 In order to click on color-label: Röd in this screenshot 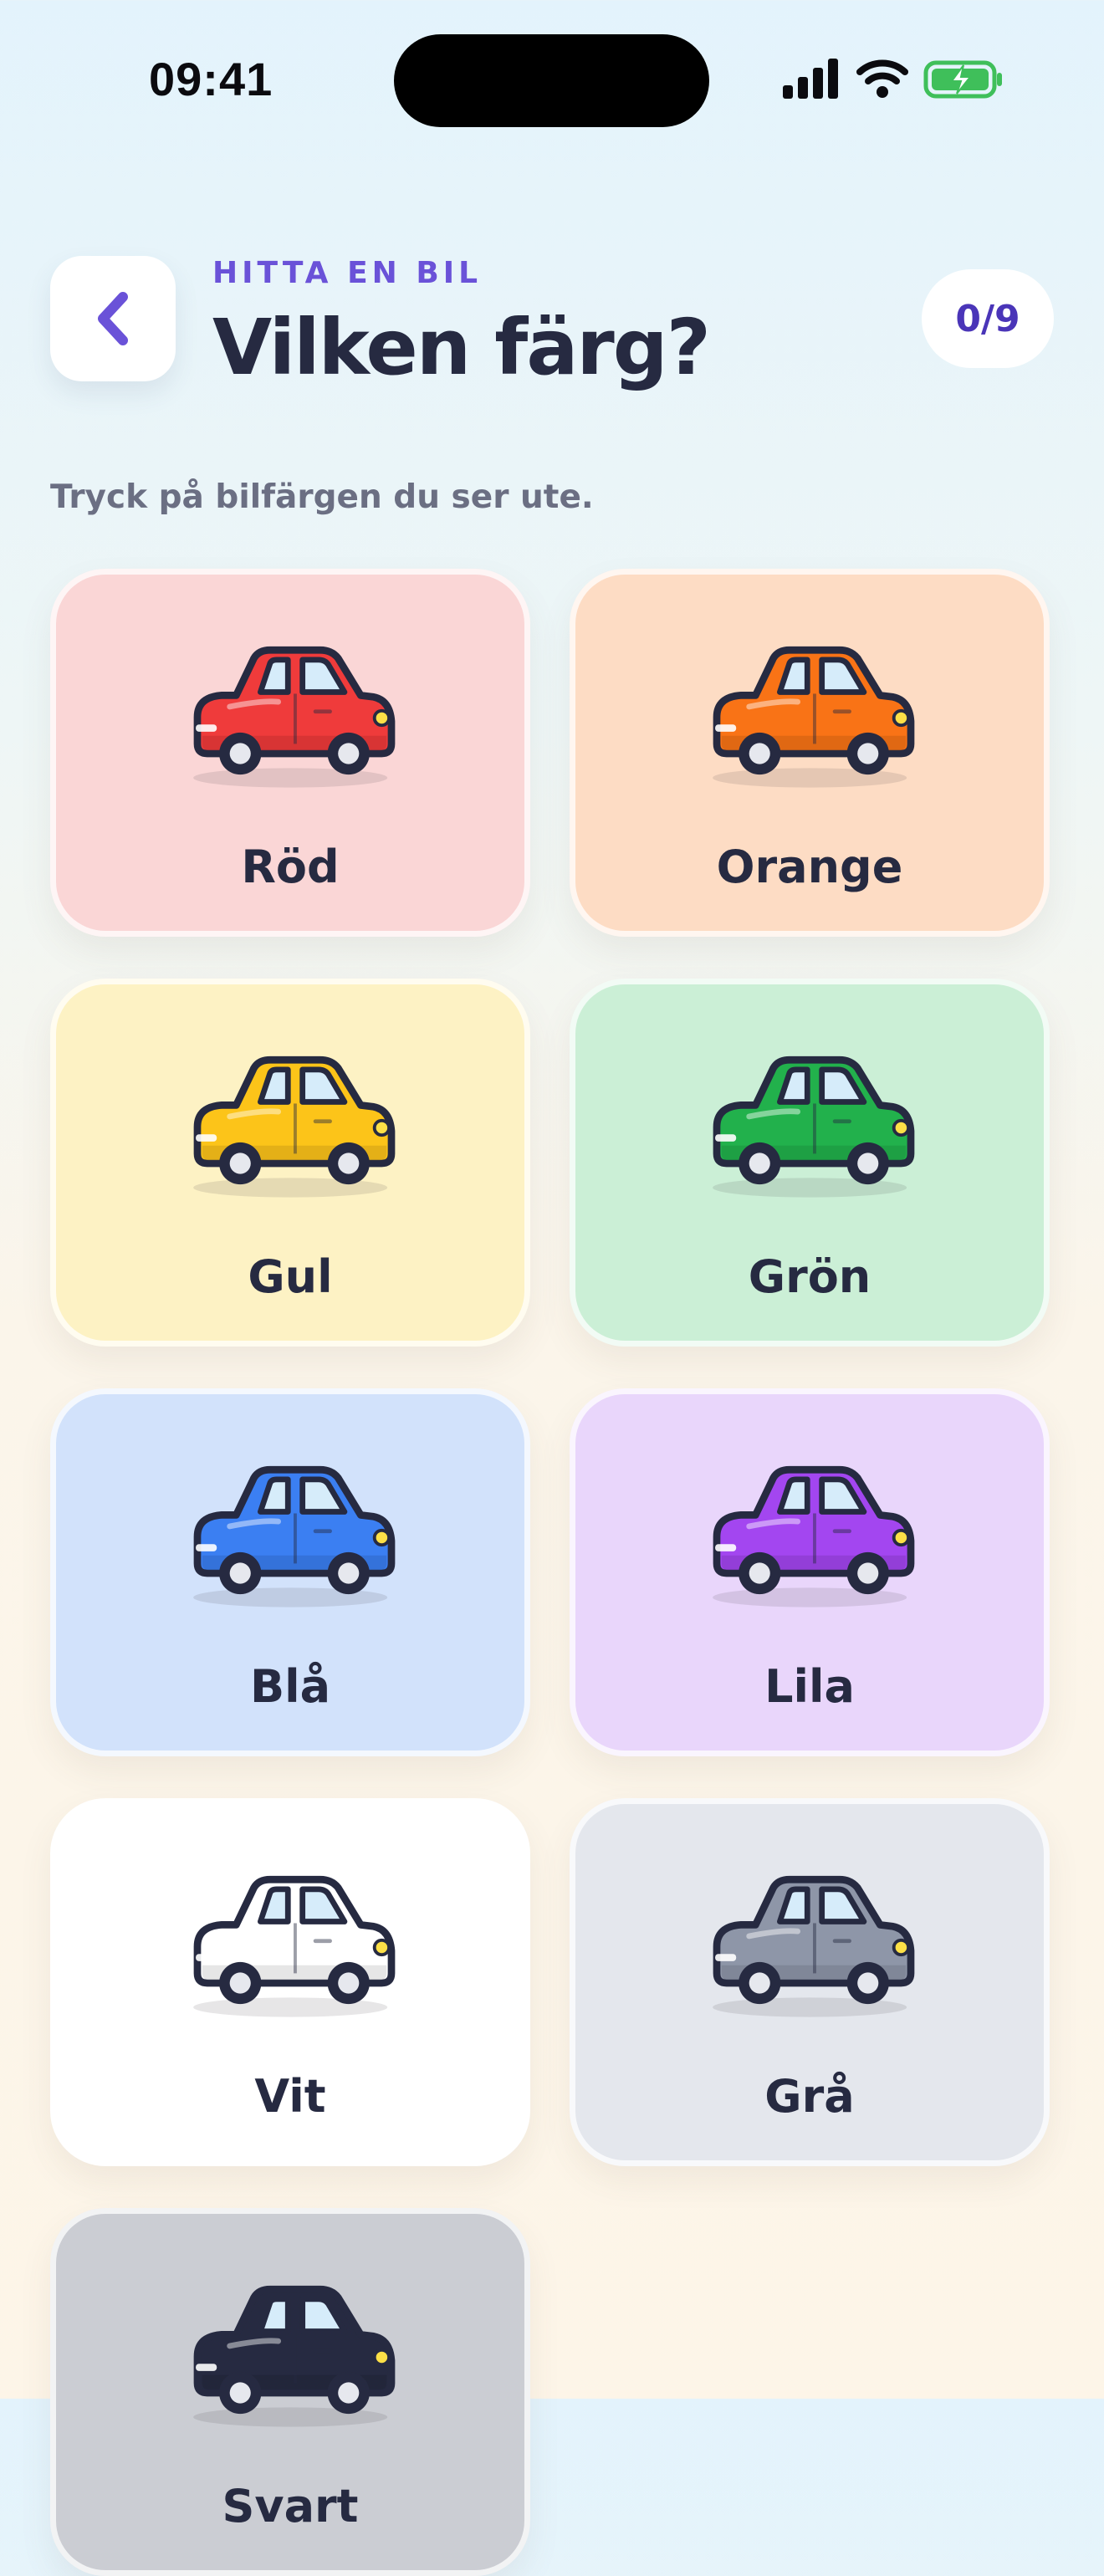, I will do `click(290, 867)`.